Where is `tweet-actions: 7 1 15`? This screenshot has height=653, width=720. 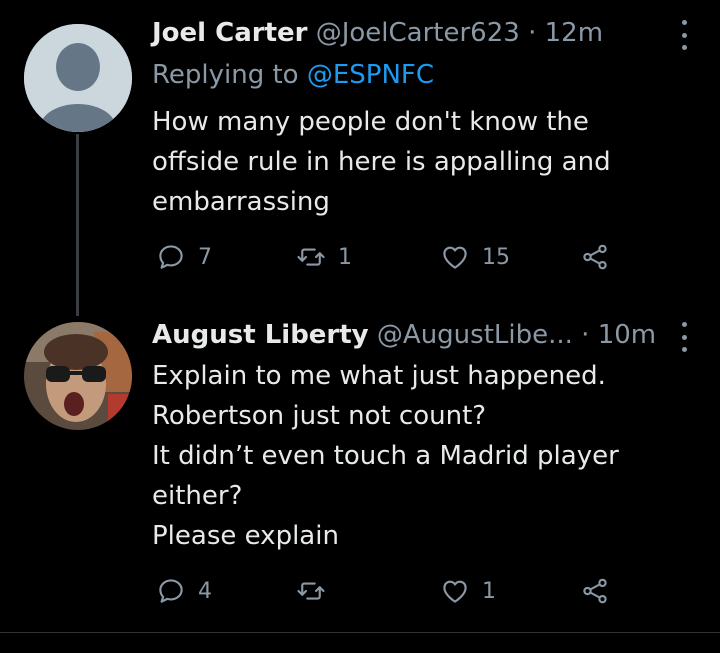
tweet-actions: 7 1 15 is located at coordinates (388, 259).